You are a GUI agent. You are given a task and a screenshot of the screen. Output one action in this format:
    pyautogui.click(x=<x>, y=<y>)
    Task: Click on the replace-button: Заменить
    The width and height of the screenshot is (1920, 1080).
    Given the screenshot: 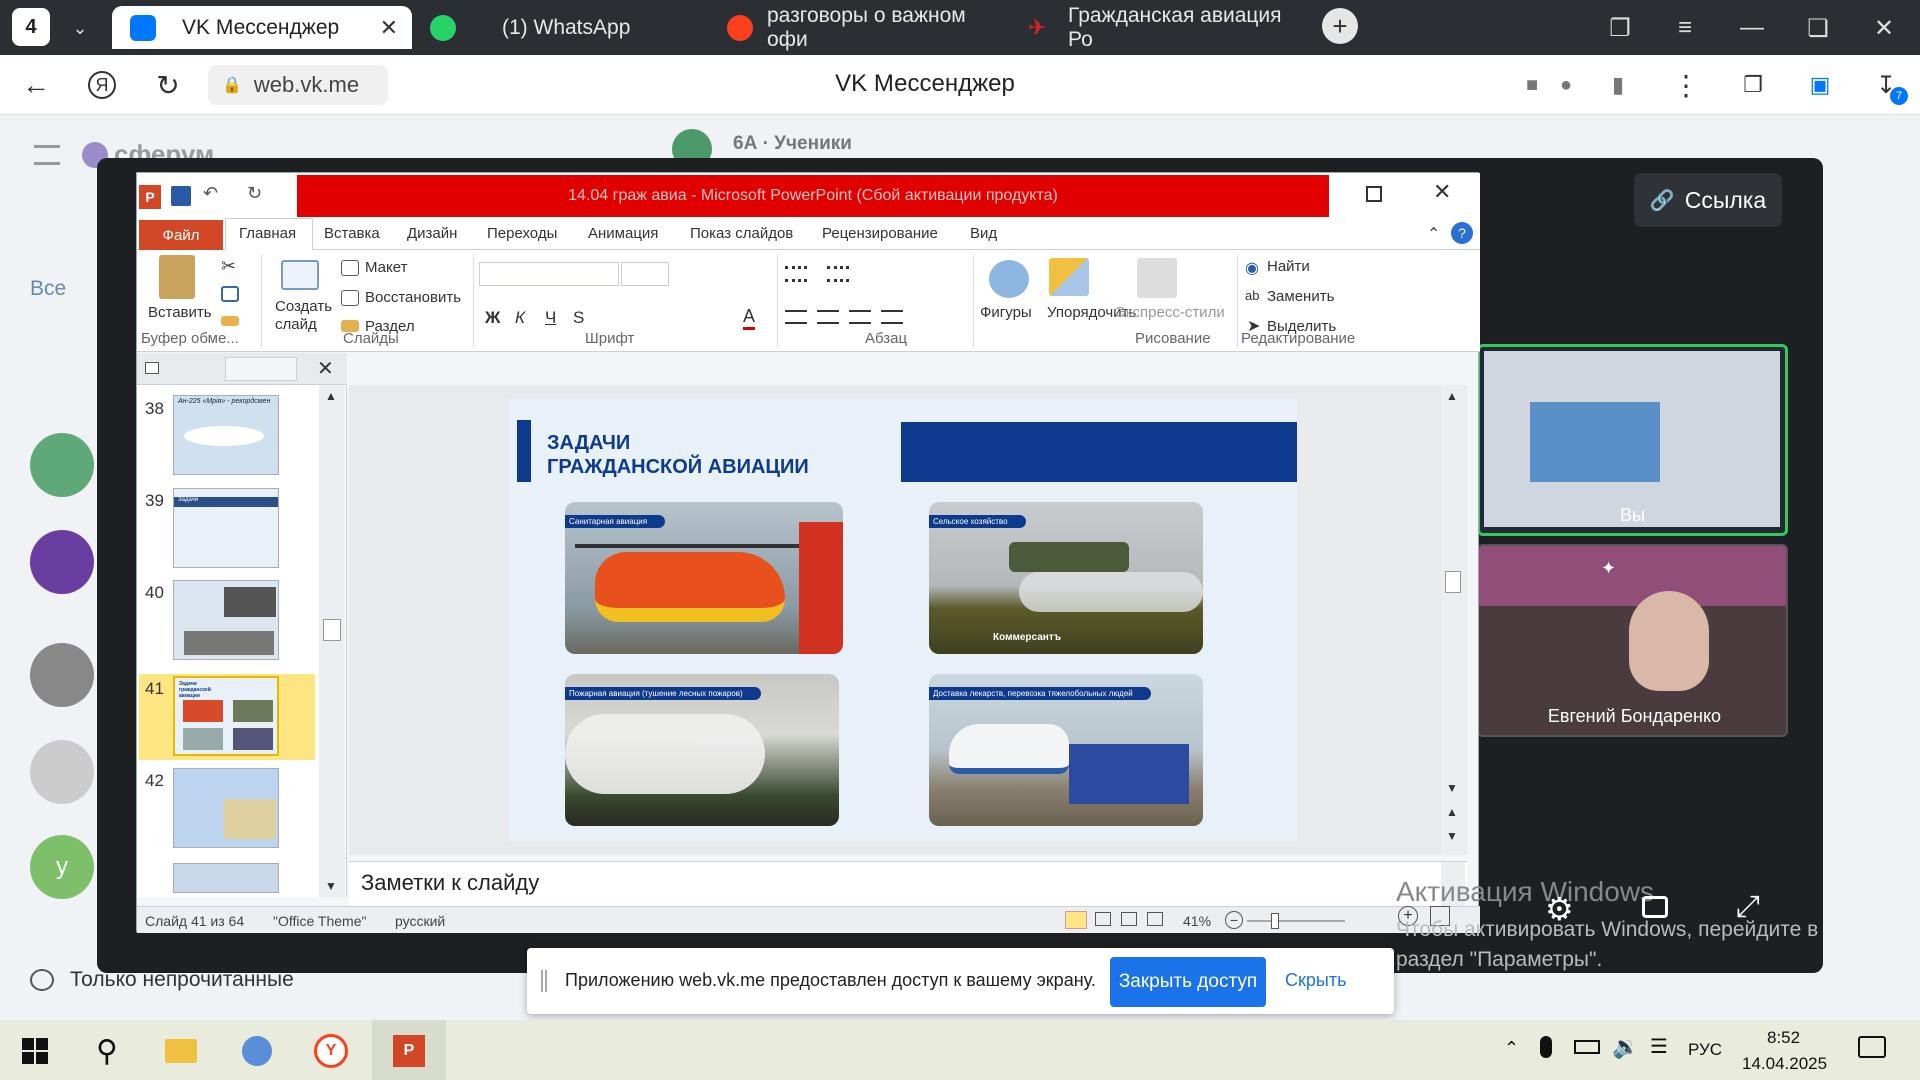 What is the action you would take?
    pyautogui.click(x=1300, y=296)
    